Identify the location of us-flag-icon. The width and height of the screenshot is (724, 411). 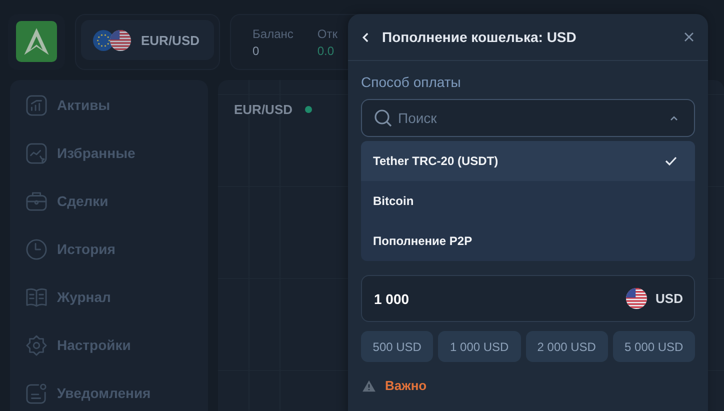
(120, 40).